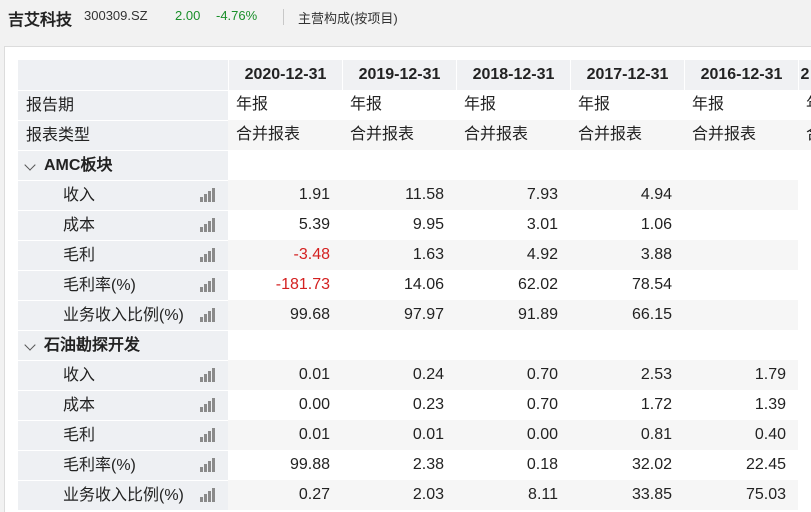 Image resolution: width=811 pixels, height=512 pixels. I want to click on column-header: 2016-12-31, so click(741, 75).